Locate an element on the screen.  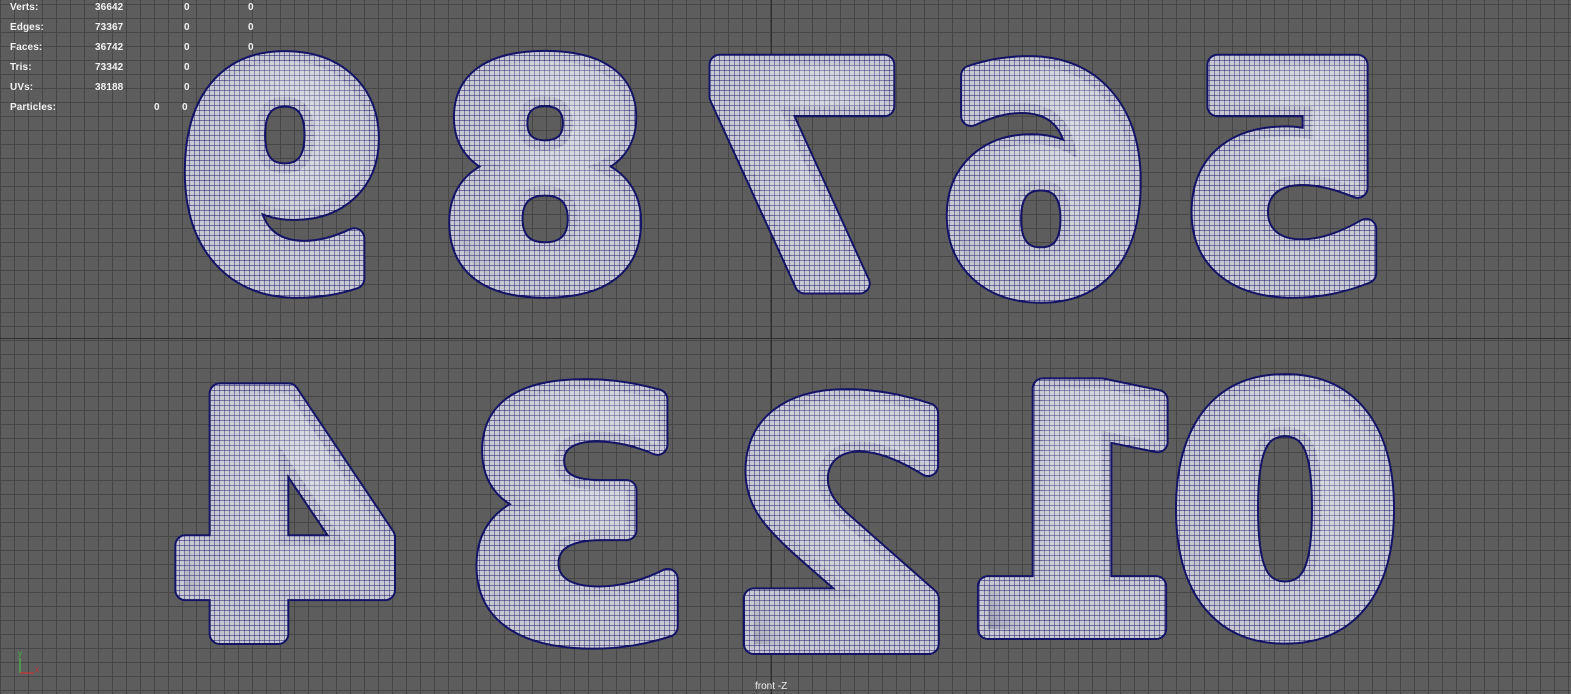
digit-mesh-8: 888 is located at coordinates (545, 183).